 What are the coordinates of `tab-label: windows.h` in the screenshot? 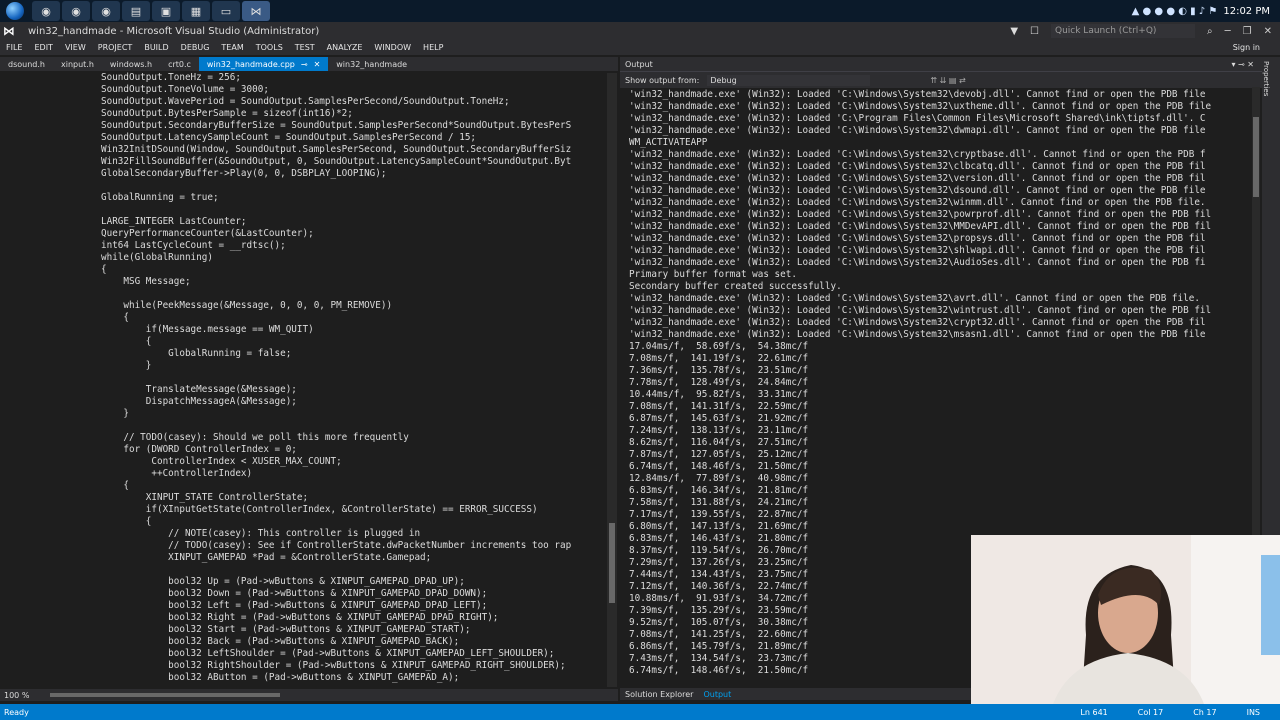 It's located at (131, 64).